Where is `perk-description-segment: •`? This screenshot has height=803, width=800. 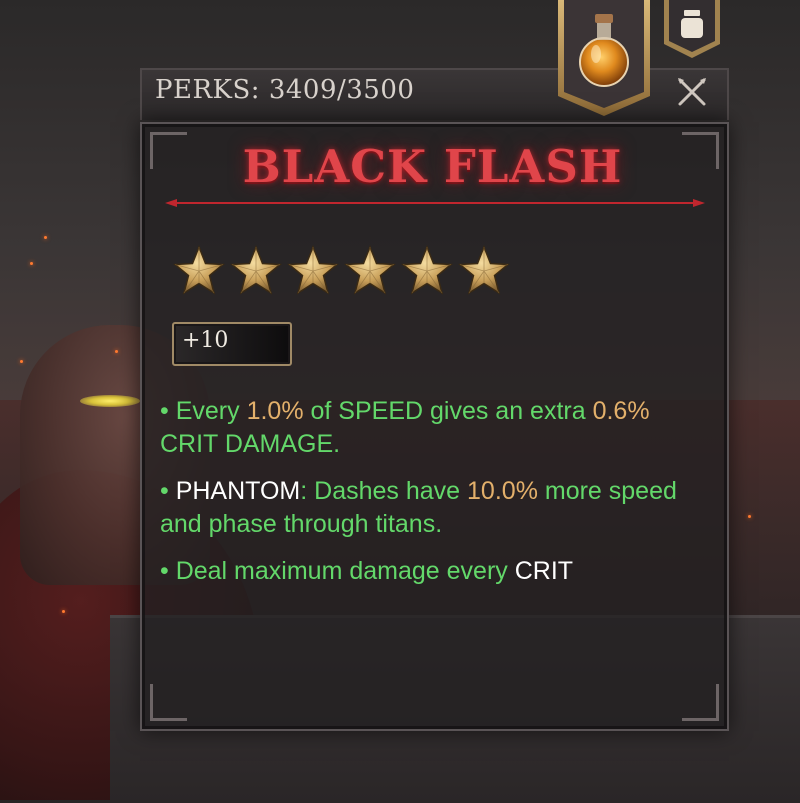
perk-description-segment: • is located at coordinates (168, 491).